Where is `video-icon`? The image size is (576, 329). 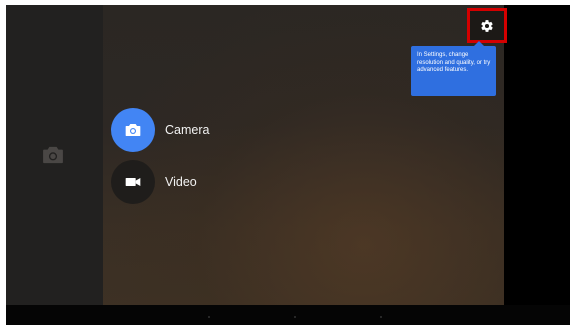
video-icon is located at coordinates (133, 182).